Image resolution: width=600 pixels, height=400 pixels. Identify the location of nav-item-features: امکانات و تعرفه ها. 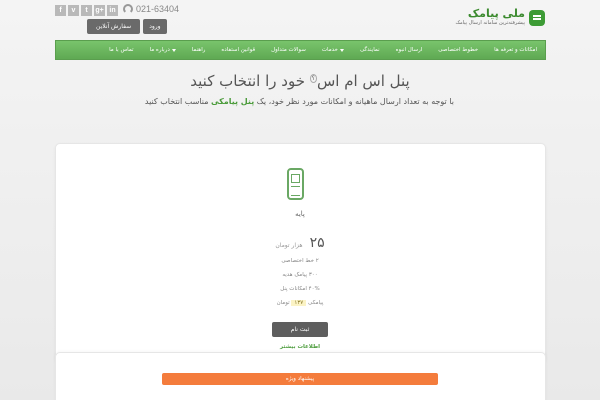
(515, 50).